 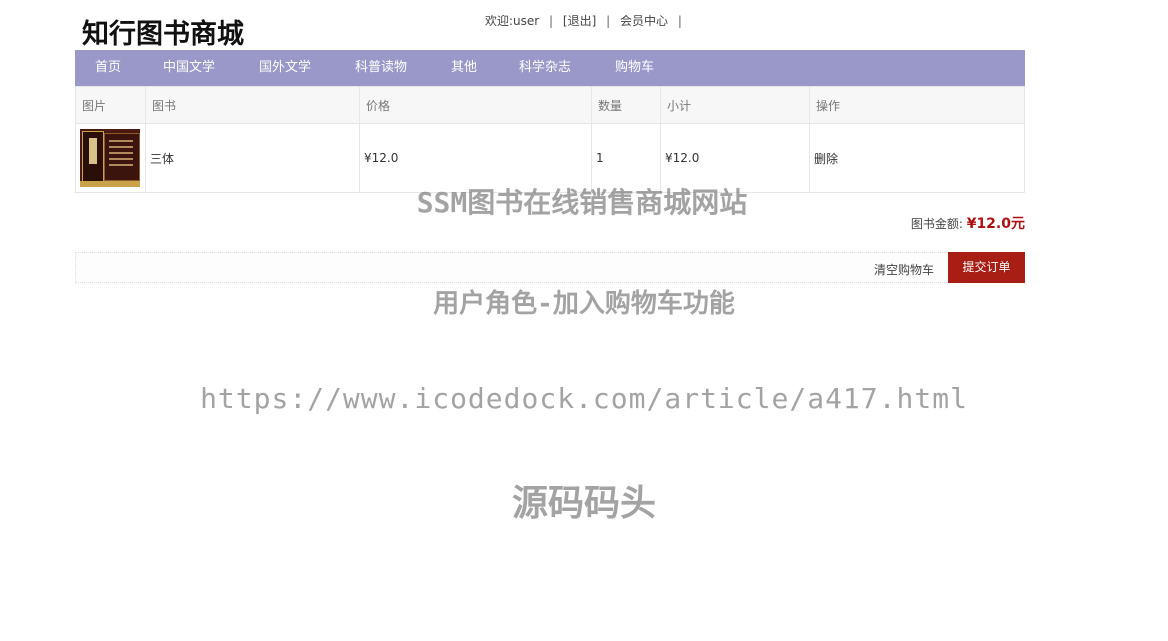 What do you see at coordinates (108, 68) in the screenshot?
I see `nav-item-home: 首页` at bounding box center [108, 68].